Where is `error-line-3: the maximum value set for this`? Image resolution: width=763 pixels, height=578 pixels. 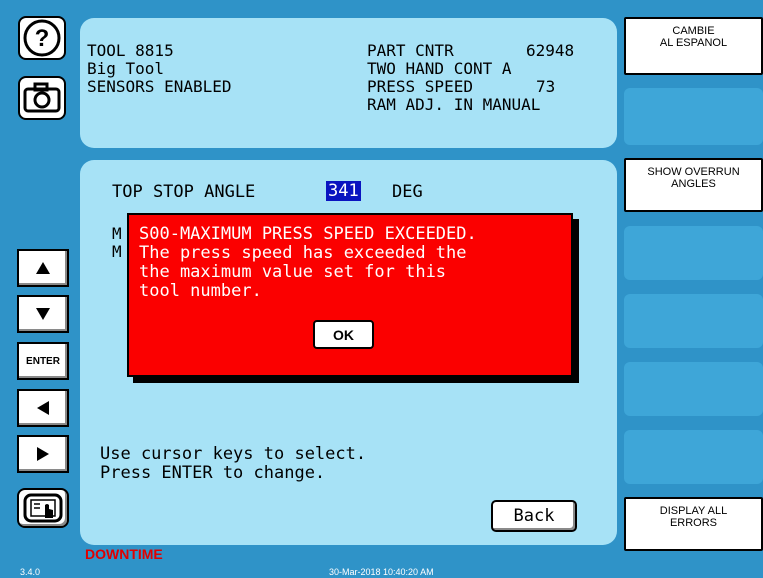
error-line-3: the maximum value set for this is located at coordinates (293, 272).